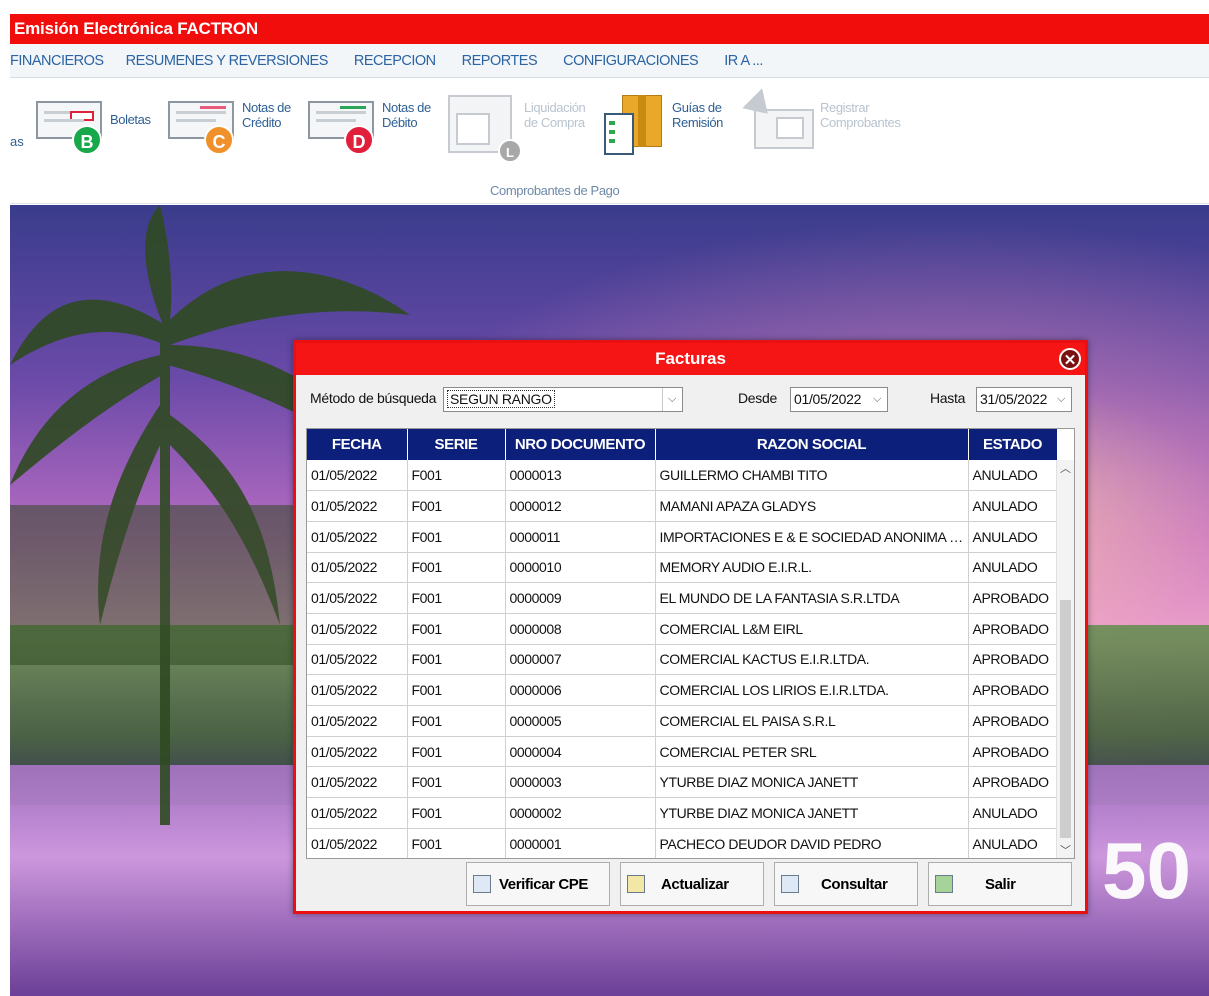  I want to click on edit-icon, so click(636, 884).